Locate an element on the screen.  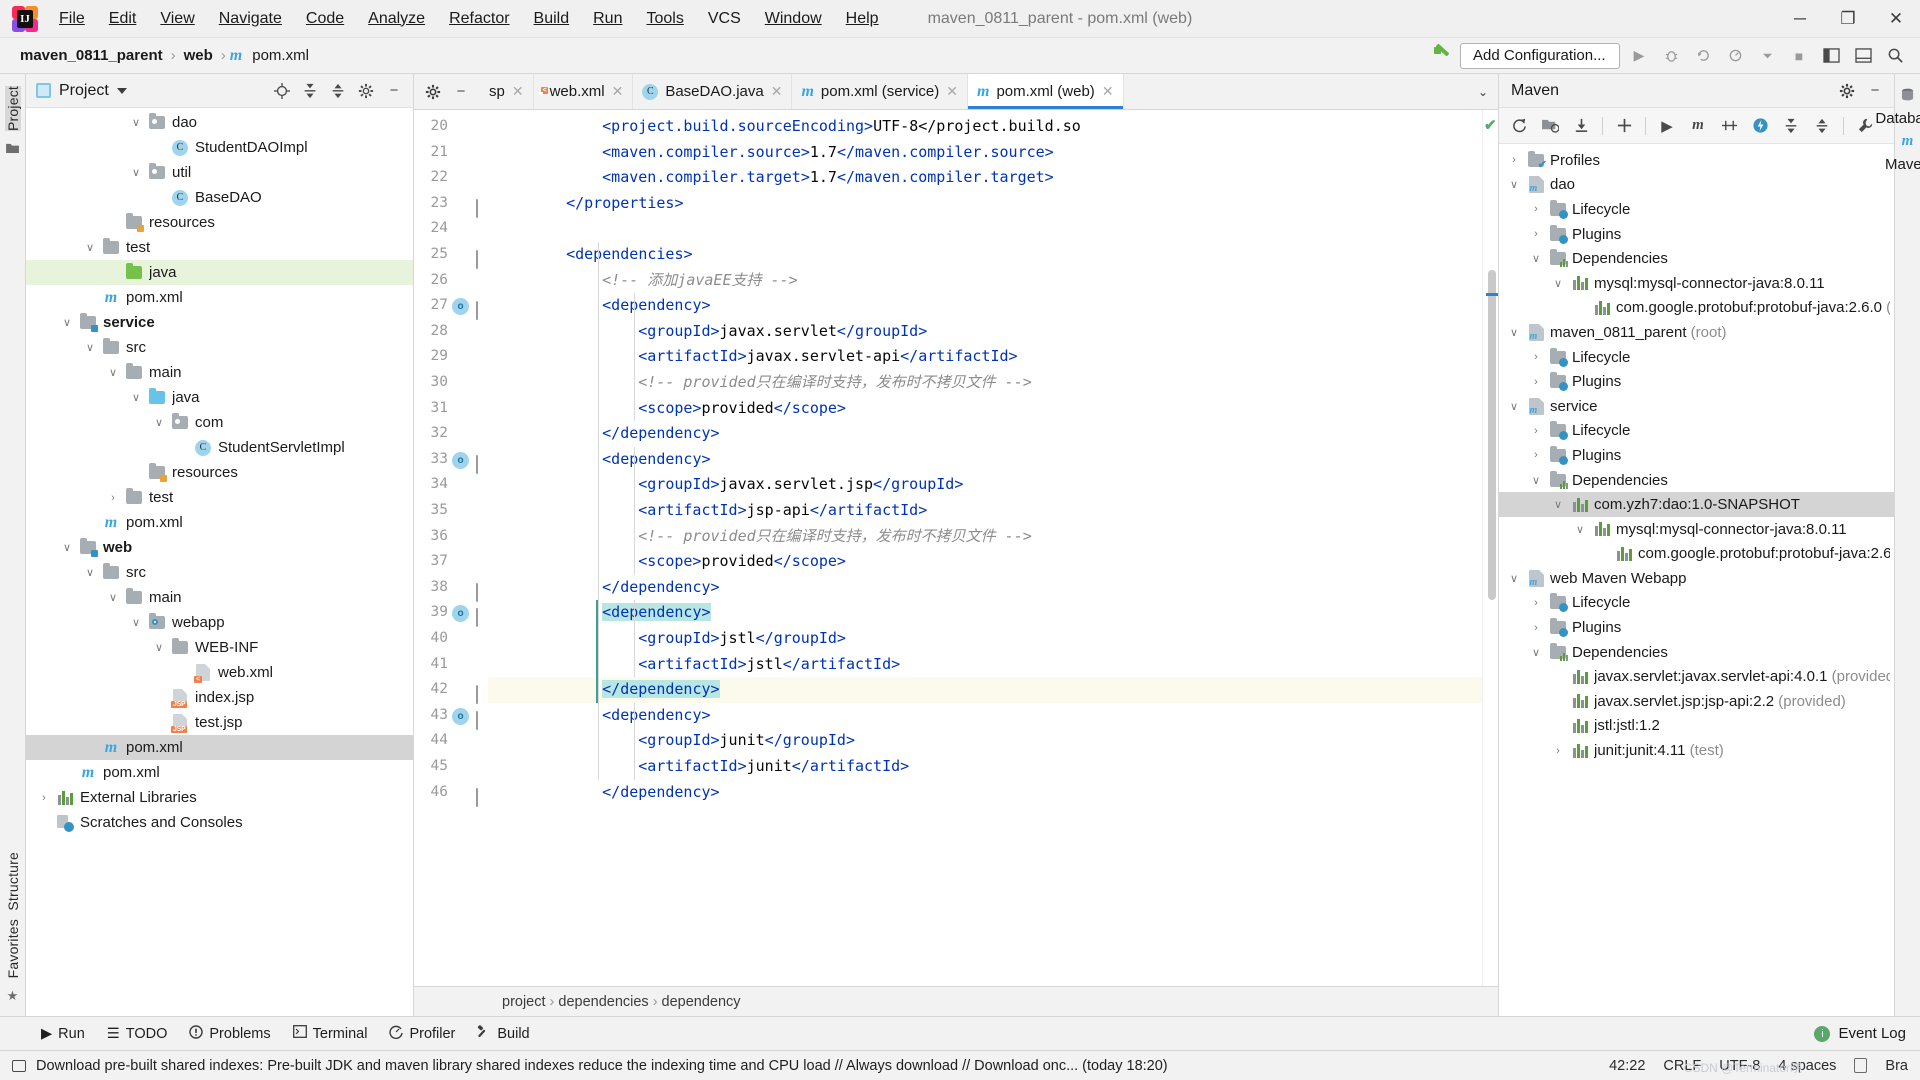
maven-tree-item-web-maven-webapp: ∨ m web Maven Webapp is located at coordinates (1696, 578).